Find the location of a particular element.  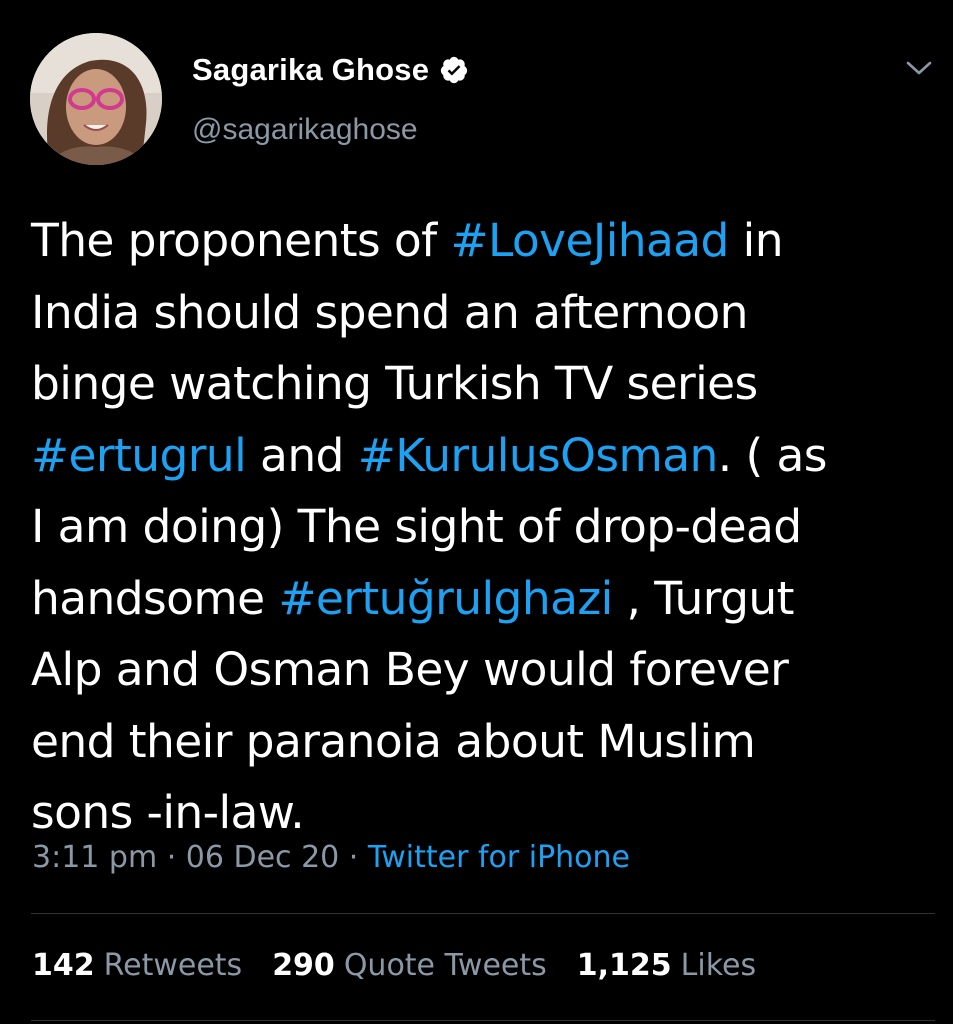

likes-count: 1,125 is located at coordinates (624, 965).